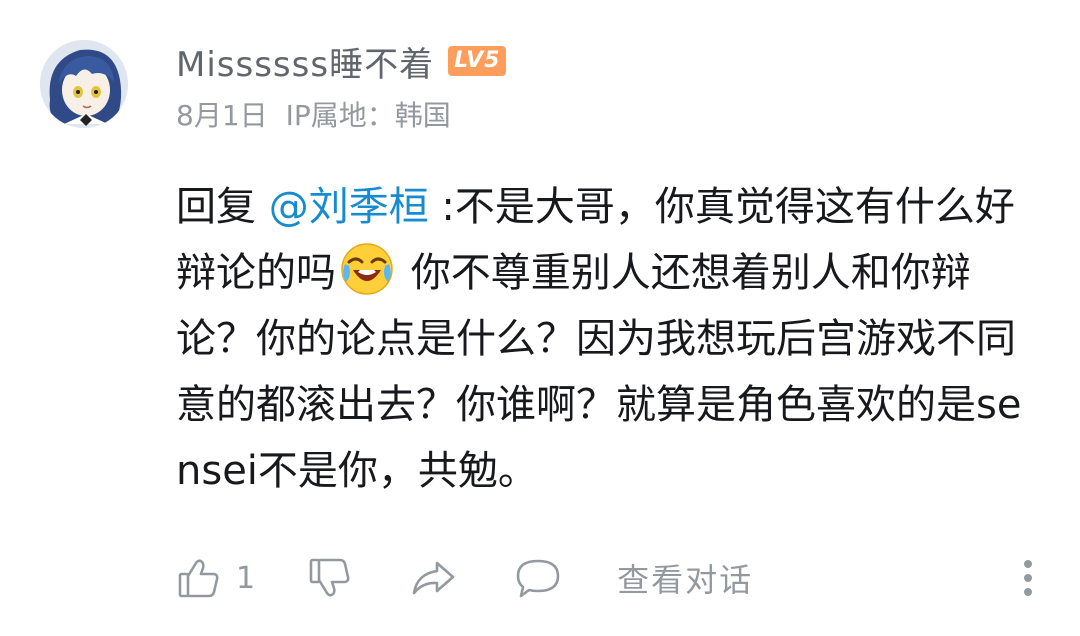  What do you see at coordinates (477, 61) in the screenshot?
I see `level-badge: LV5` at bounding box center [477, 61].